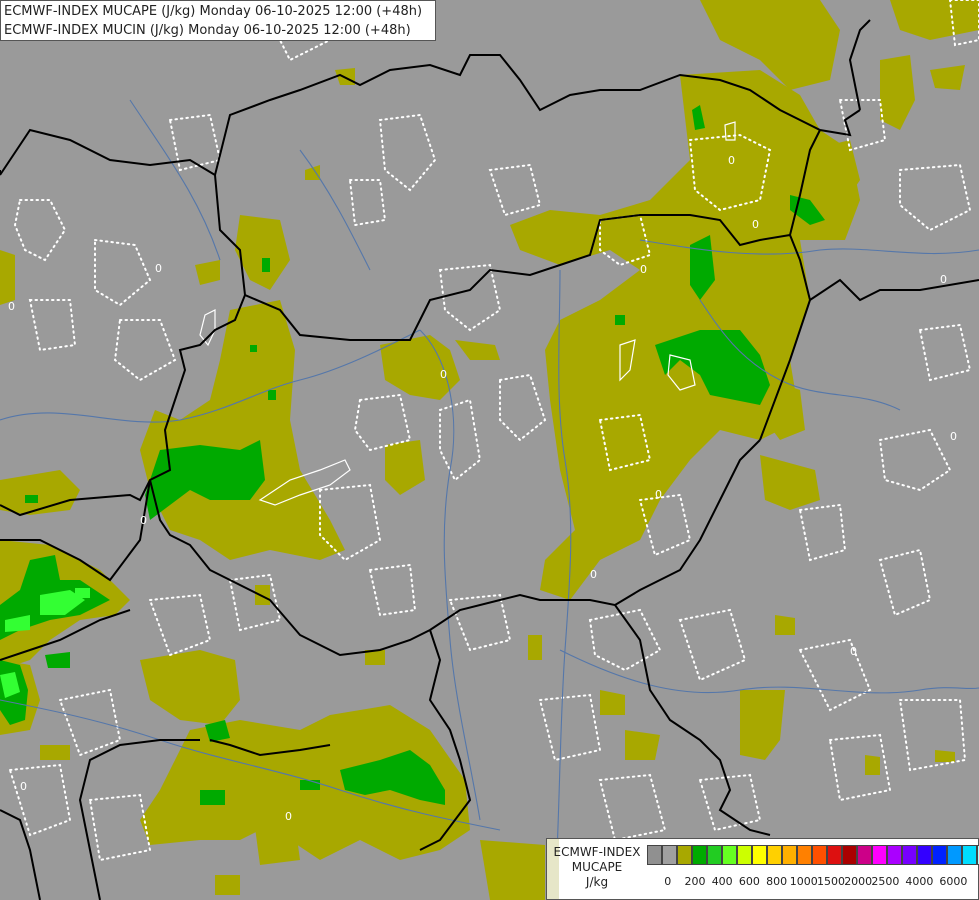 Image resolution: width=979 pixels, height=900 pixels. I want to click on legend-unit: J/kg, so click(597, 882).